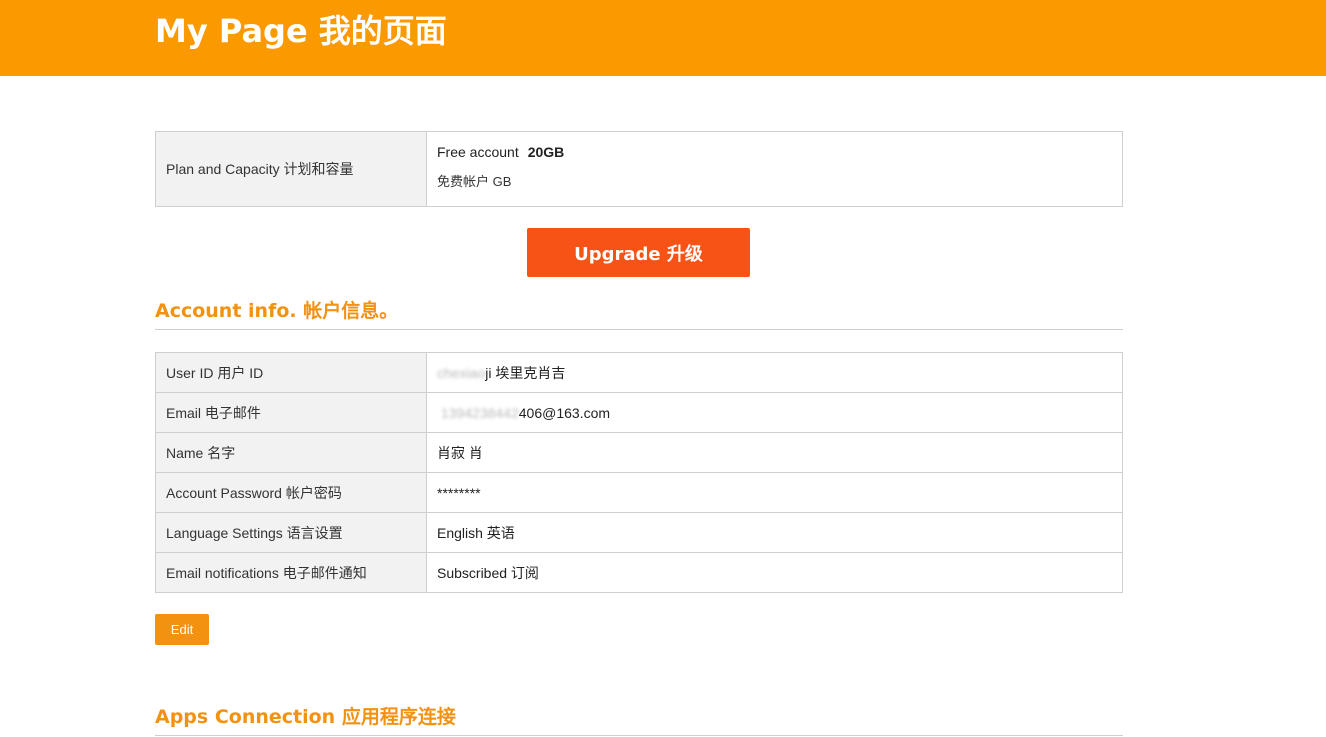 Image resolution: width=1326 pixels, height=737 pixels. What do you see at coordinates (291, 492) in the screenshot?
I see `password-label: Account Password 帐户密码` at bounding box center [291, 492].